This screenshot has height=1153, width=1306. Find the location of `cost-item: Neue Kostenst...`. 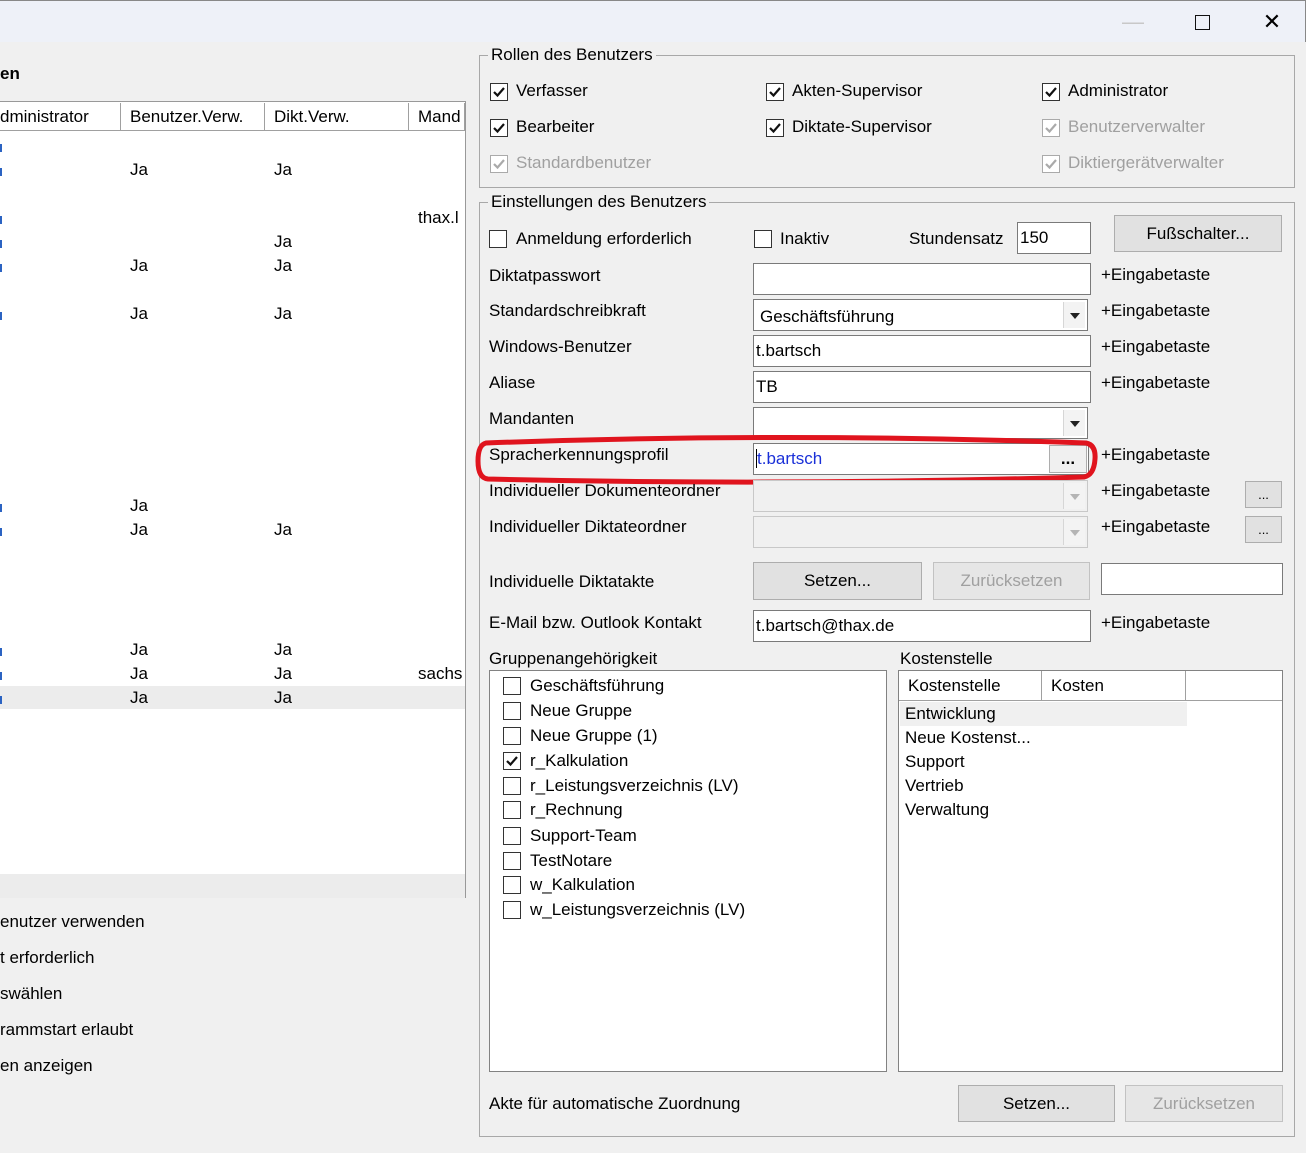

cost-item: Neue Kostenst... is located at coordinates (968, 738).